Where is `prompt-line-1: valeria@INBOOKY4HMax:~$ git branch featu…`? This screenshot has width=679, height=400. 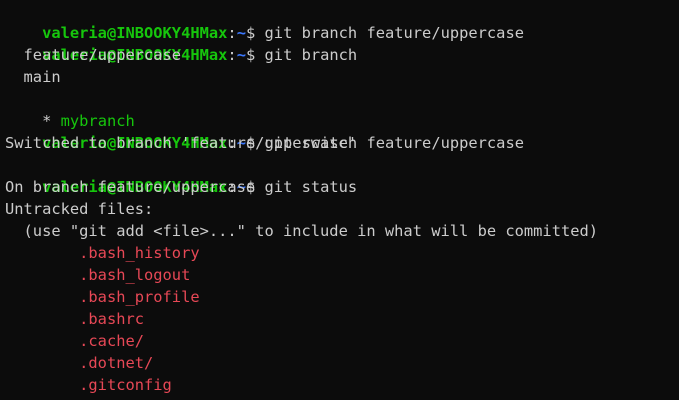 prompt-line-1: valeria@INBOOKY4HMax:~$ git branch featu… is located at coordinates (342, 21).